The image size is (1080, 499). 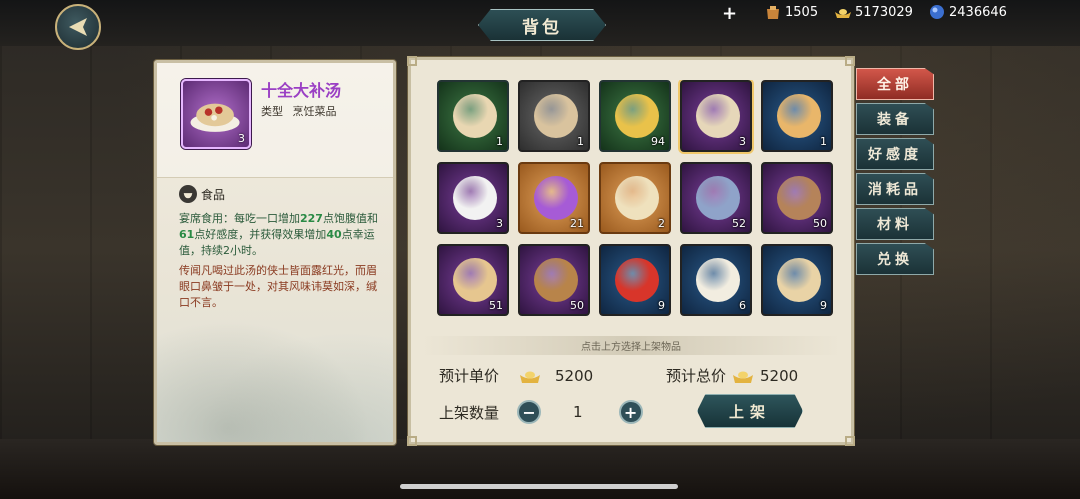 I want to click on inventory-slot: 6, so click(x=716, y=280).